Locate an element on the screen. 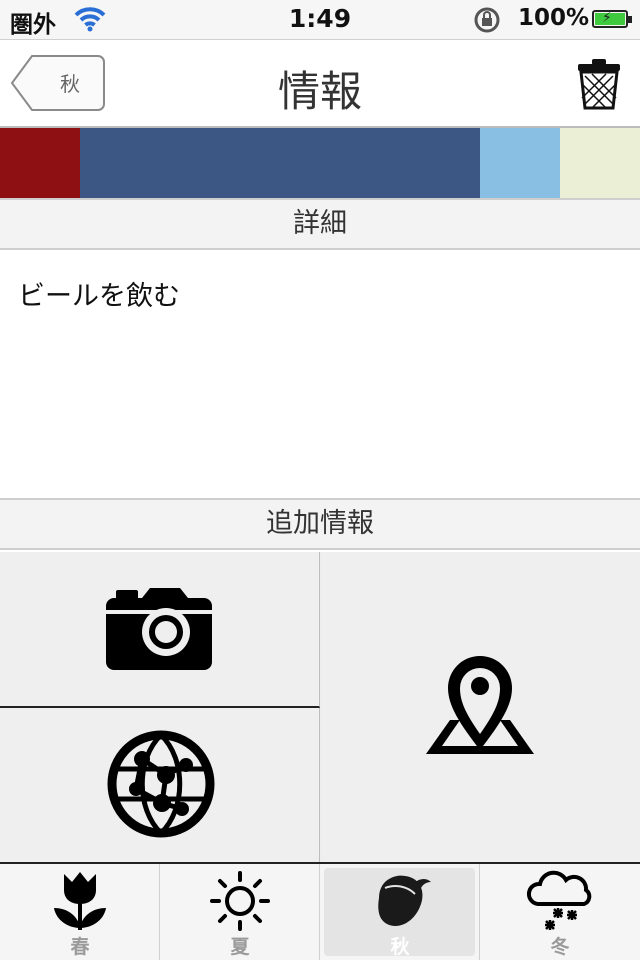  globe-network-icon is located at coordinates (161, 784).